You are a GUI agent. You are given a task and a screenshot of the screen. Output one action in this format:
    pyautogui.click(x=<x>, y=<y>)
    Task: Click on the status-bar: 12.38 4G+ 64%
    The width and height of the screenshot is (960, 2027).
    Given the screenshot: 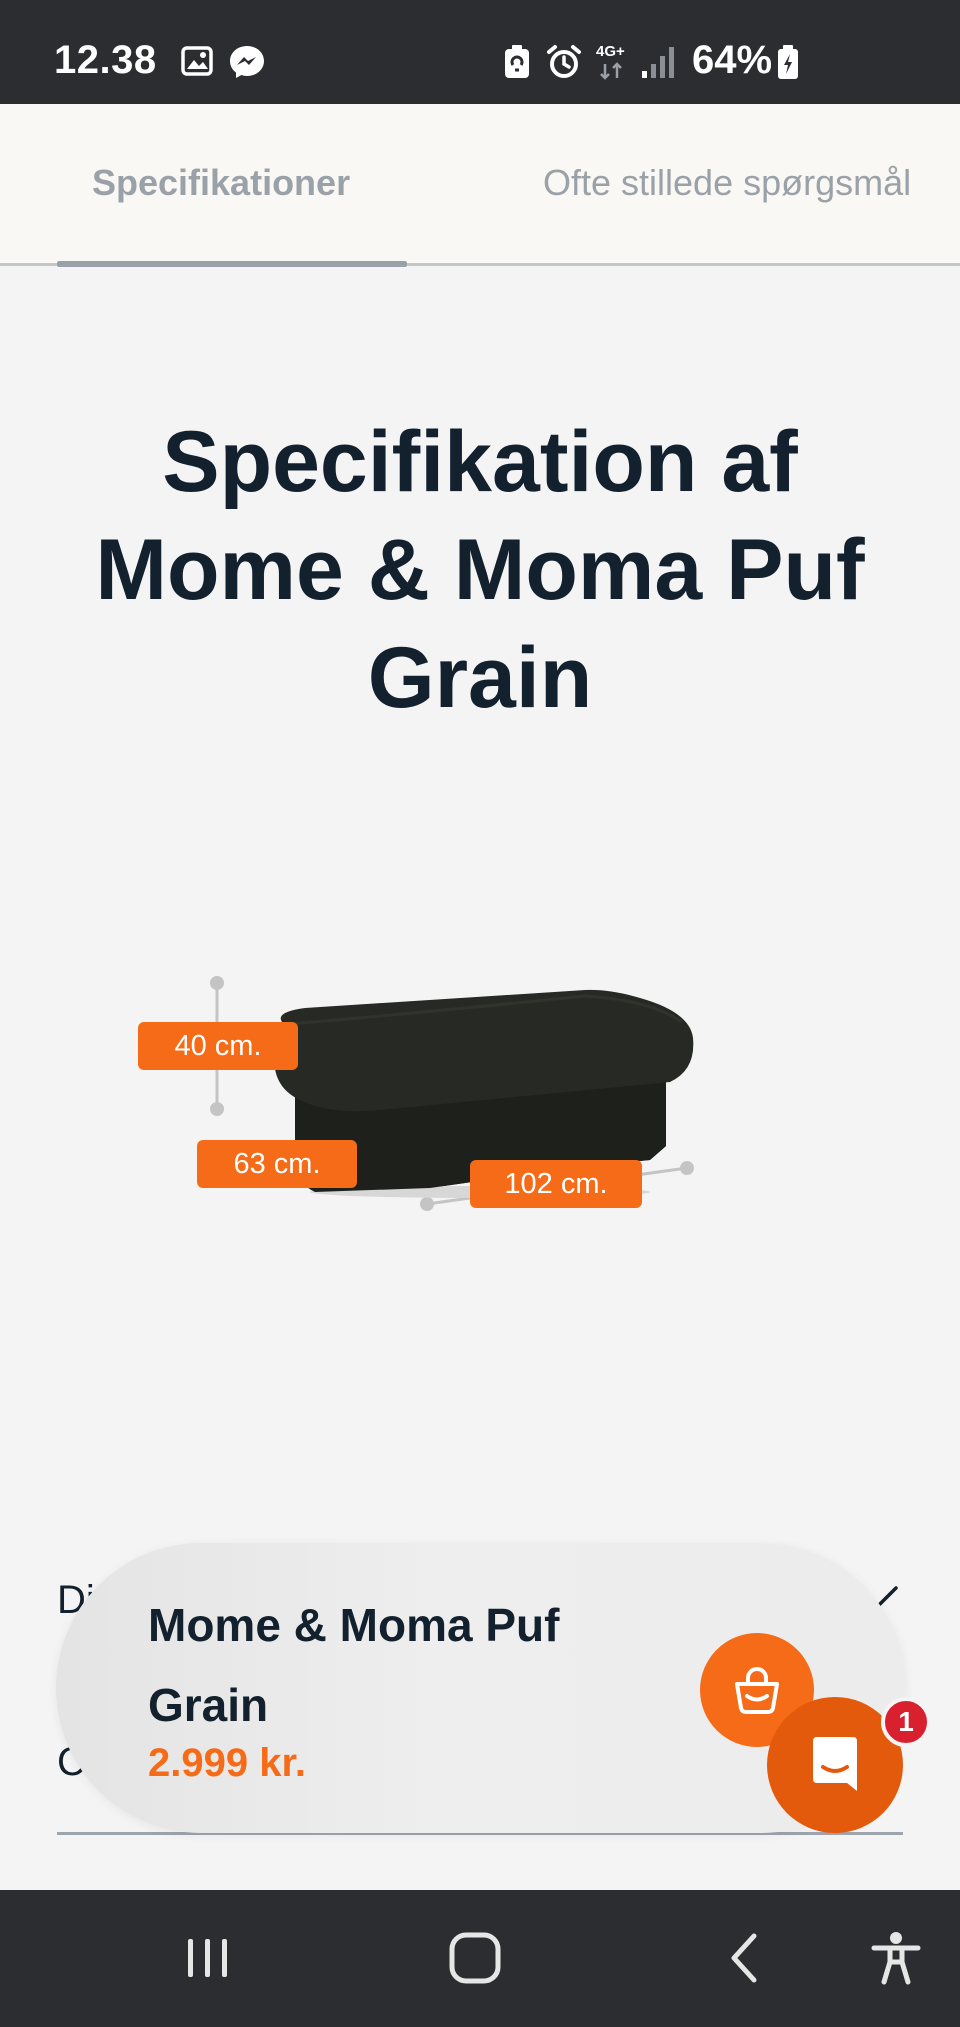 What is the action you would take?
    pyautogui.click(x=480, y=52)
    